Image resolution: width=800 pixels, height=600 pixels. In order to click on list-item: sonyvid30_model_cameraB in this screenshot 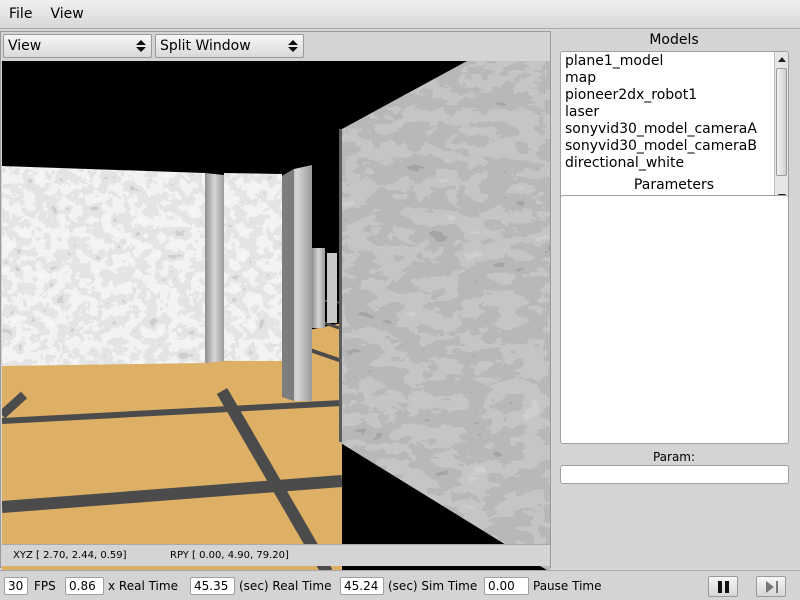, I will do `click(667, 146)`.